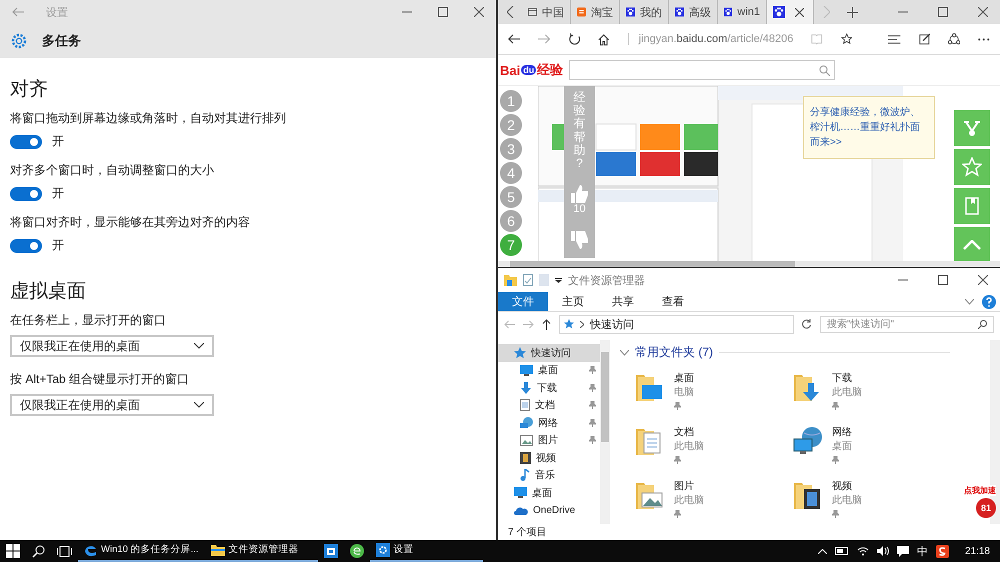 This screenshot has height=562, width=1000. I want to click on nav-item: 图片, so click(549, 440).